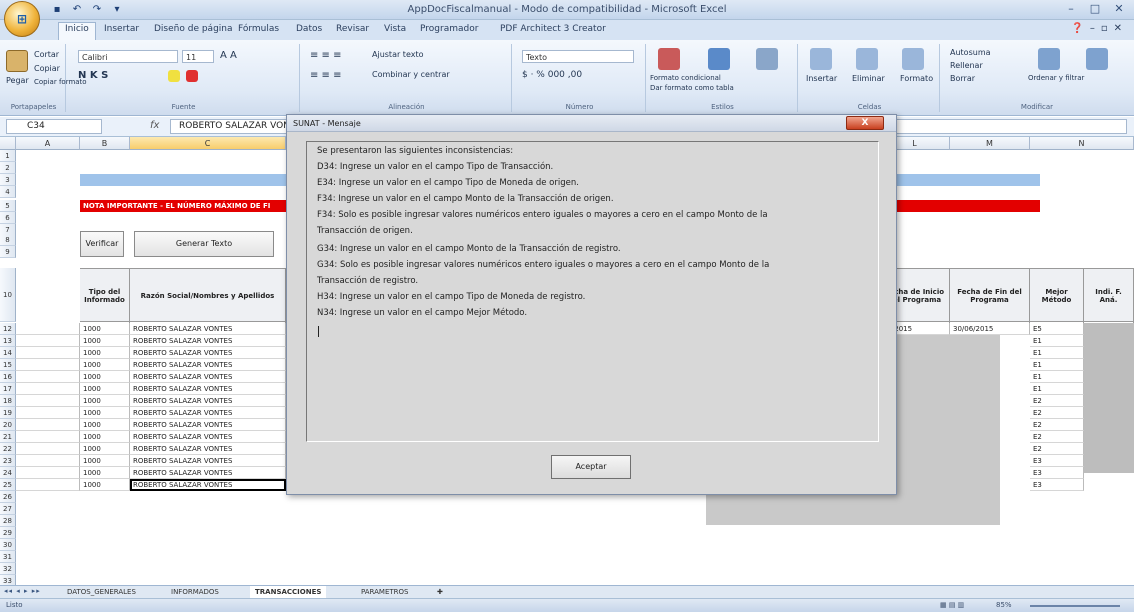  What do you see at coordinates (8, 569) in the screenshot?
I see `row-header: 32` at bounding box center [8, 569].